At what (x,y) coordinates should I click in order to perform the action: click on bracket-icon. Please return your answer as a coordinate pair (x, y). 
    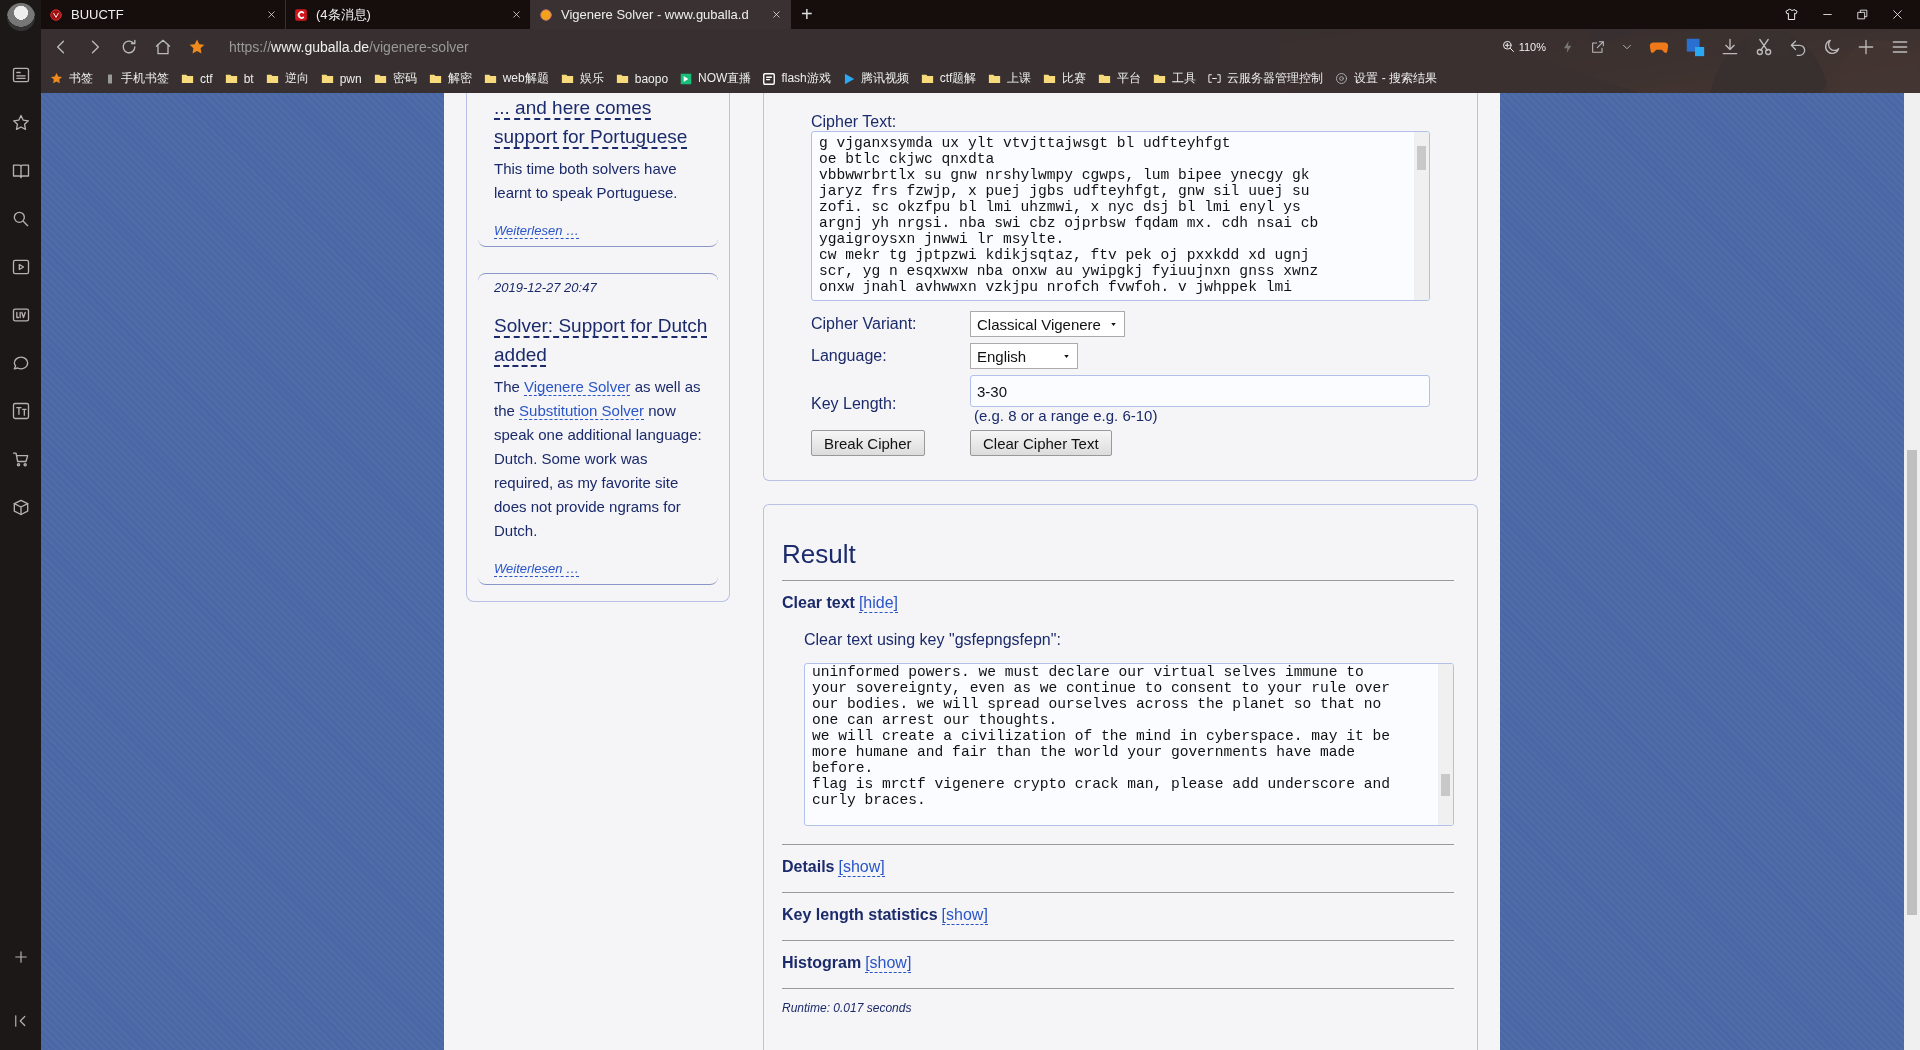
    Looking at the image, I should click on (1215, 78).